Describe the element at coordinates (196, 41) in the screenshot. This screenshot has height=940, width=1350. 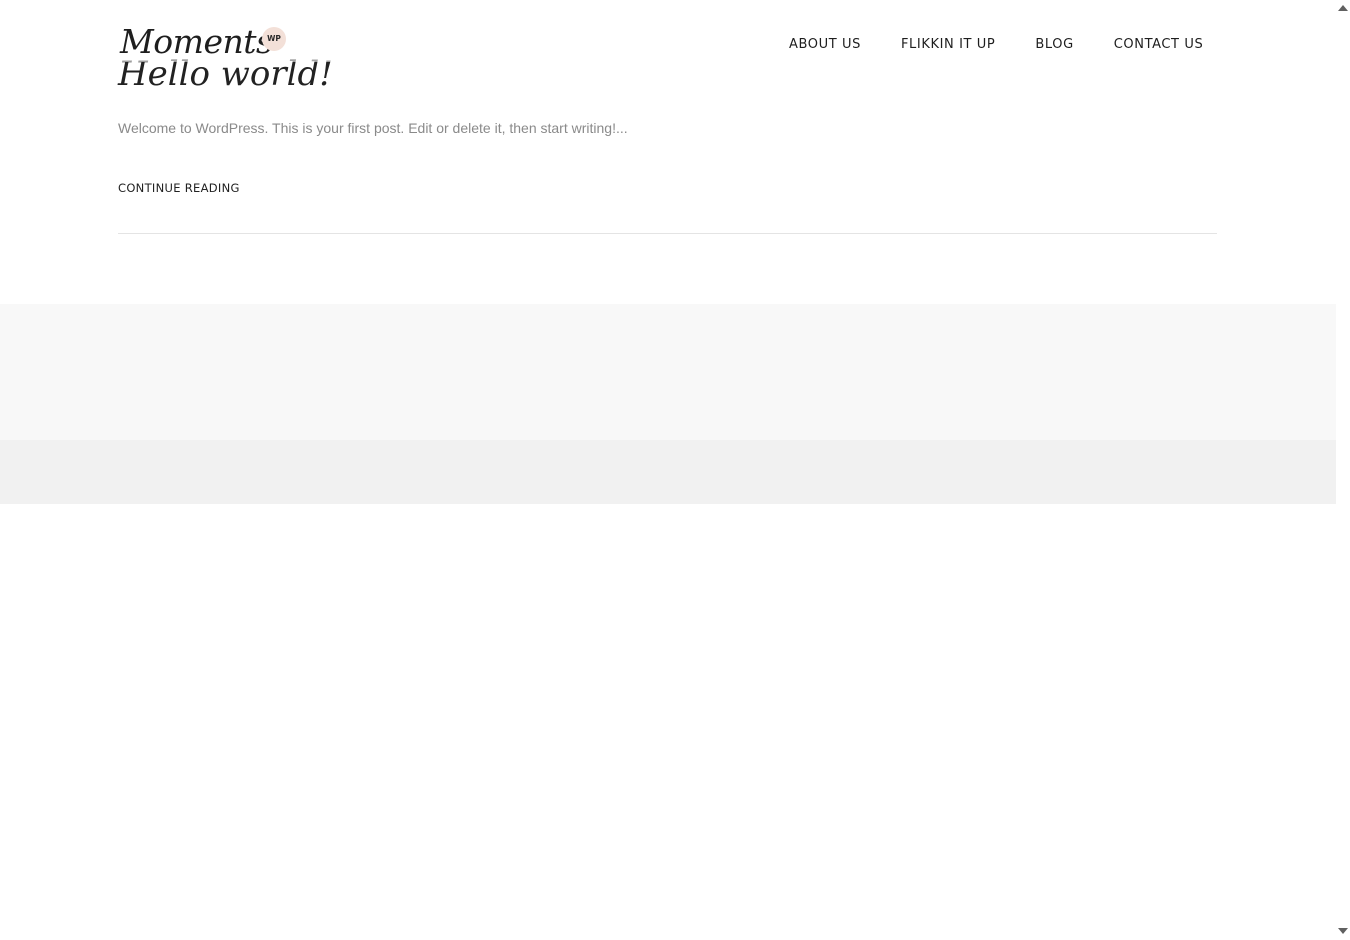
I see `logo-wordmark: Moments` at that location.